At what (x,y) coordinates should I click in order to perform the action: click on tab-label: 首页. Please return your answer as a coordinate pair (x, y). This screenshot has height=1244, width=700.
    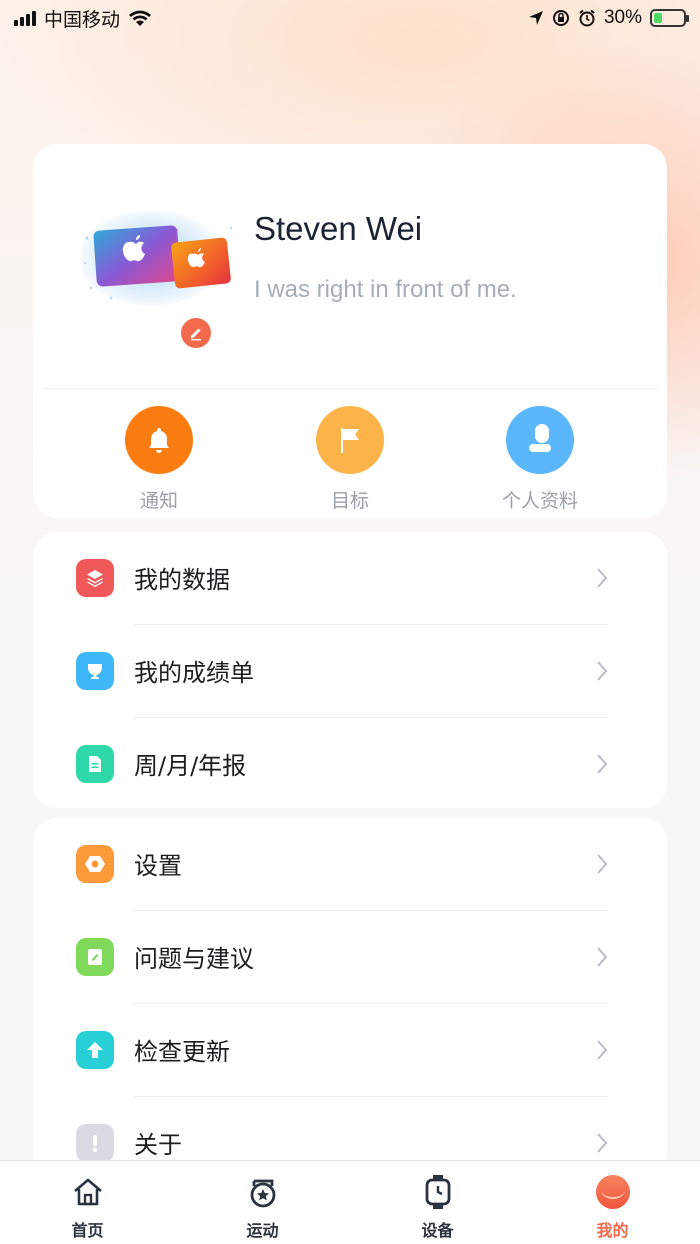
    Looking at the image, I should click on (87, 1230).